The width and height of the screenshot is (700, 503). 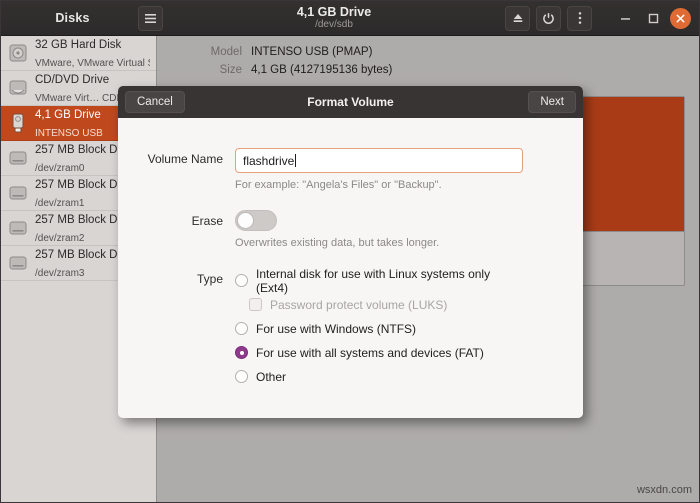 I want to click on info-row-model: Model INTENSO USB (PMAP), so click(x=428, y=52).